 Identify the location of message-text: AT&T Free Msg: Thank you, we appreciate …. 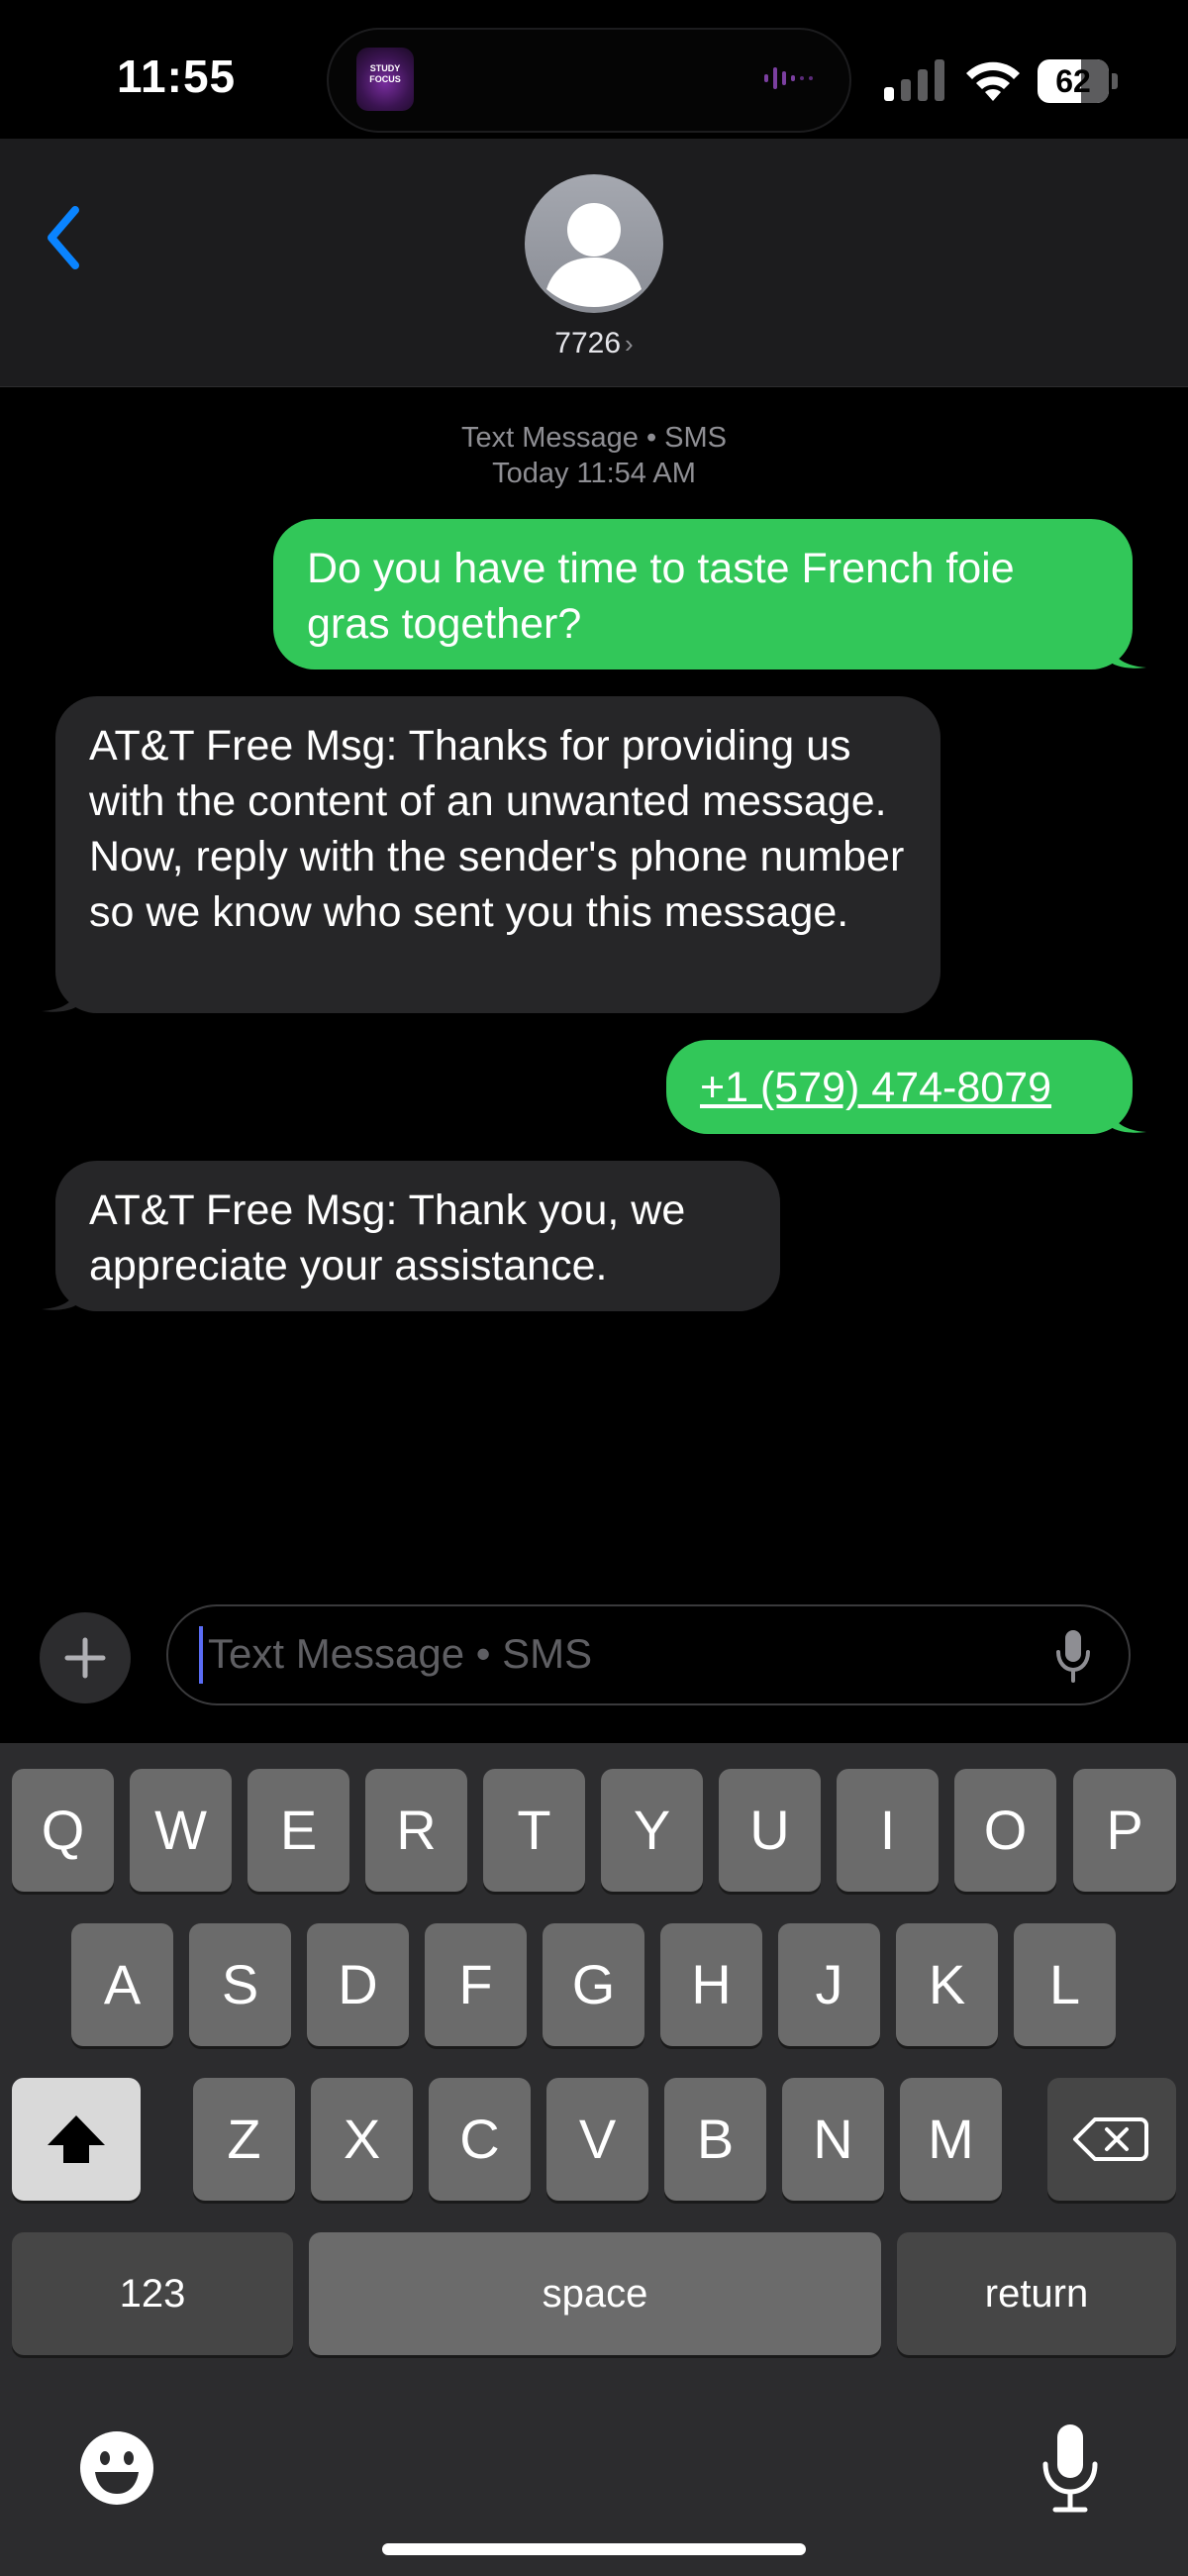
(388, 1237).